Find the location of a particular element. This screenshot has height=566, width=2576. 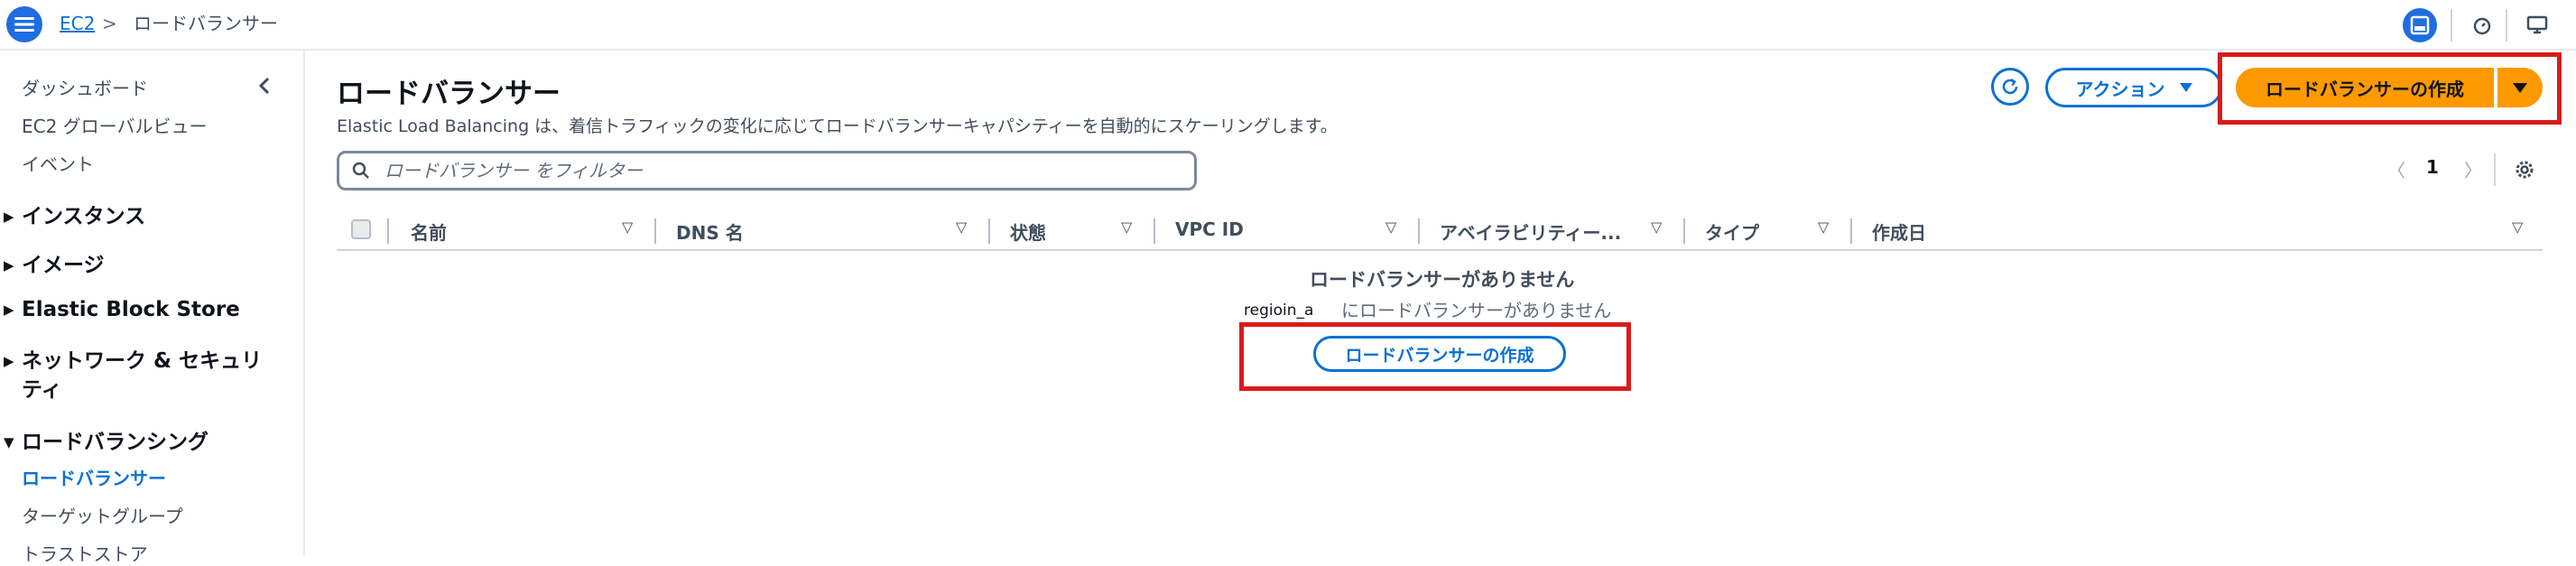

column-header-vpc-id: VPC ID is located at coordinates (1209, 229).